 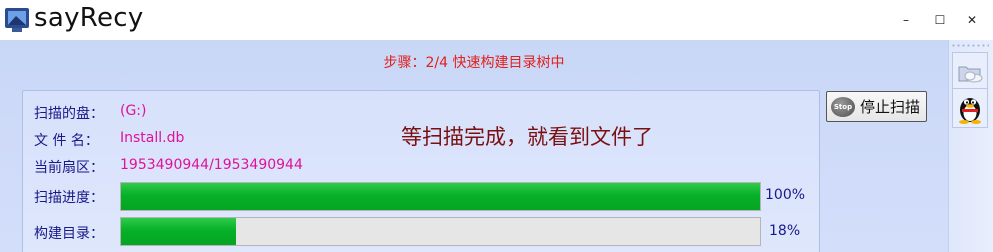 I want to click on sidebar-folder-button, so click(x=970, y=72).